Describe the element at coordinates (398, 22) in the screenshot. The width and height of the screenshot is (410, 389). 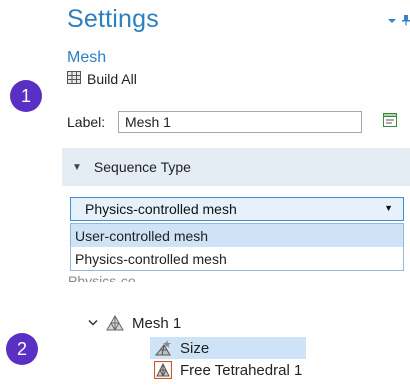
I see `header-icons` at that location.